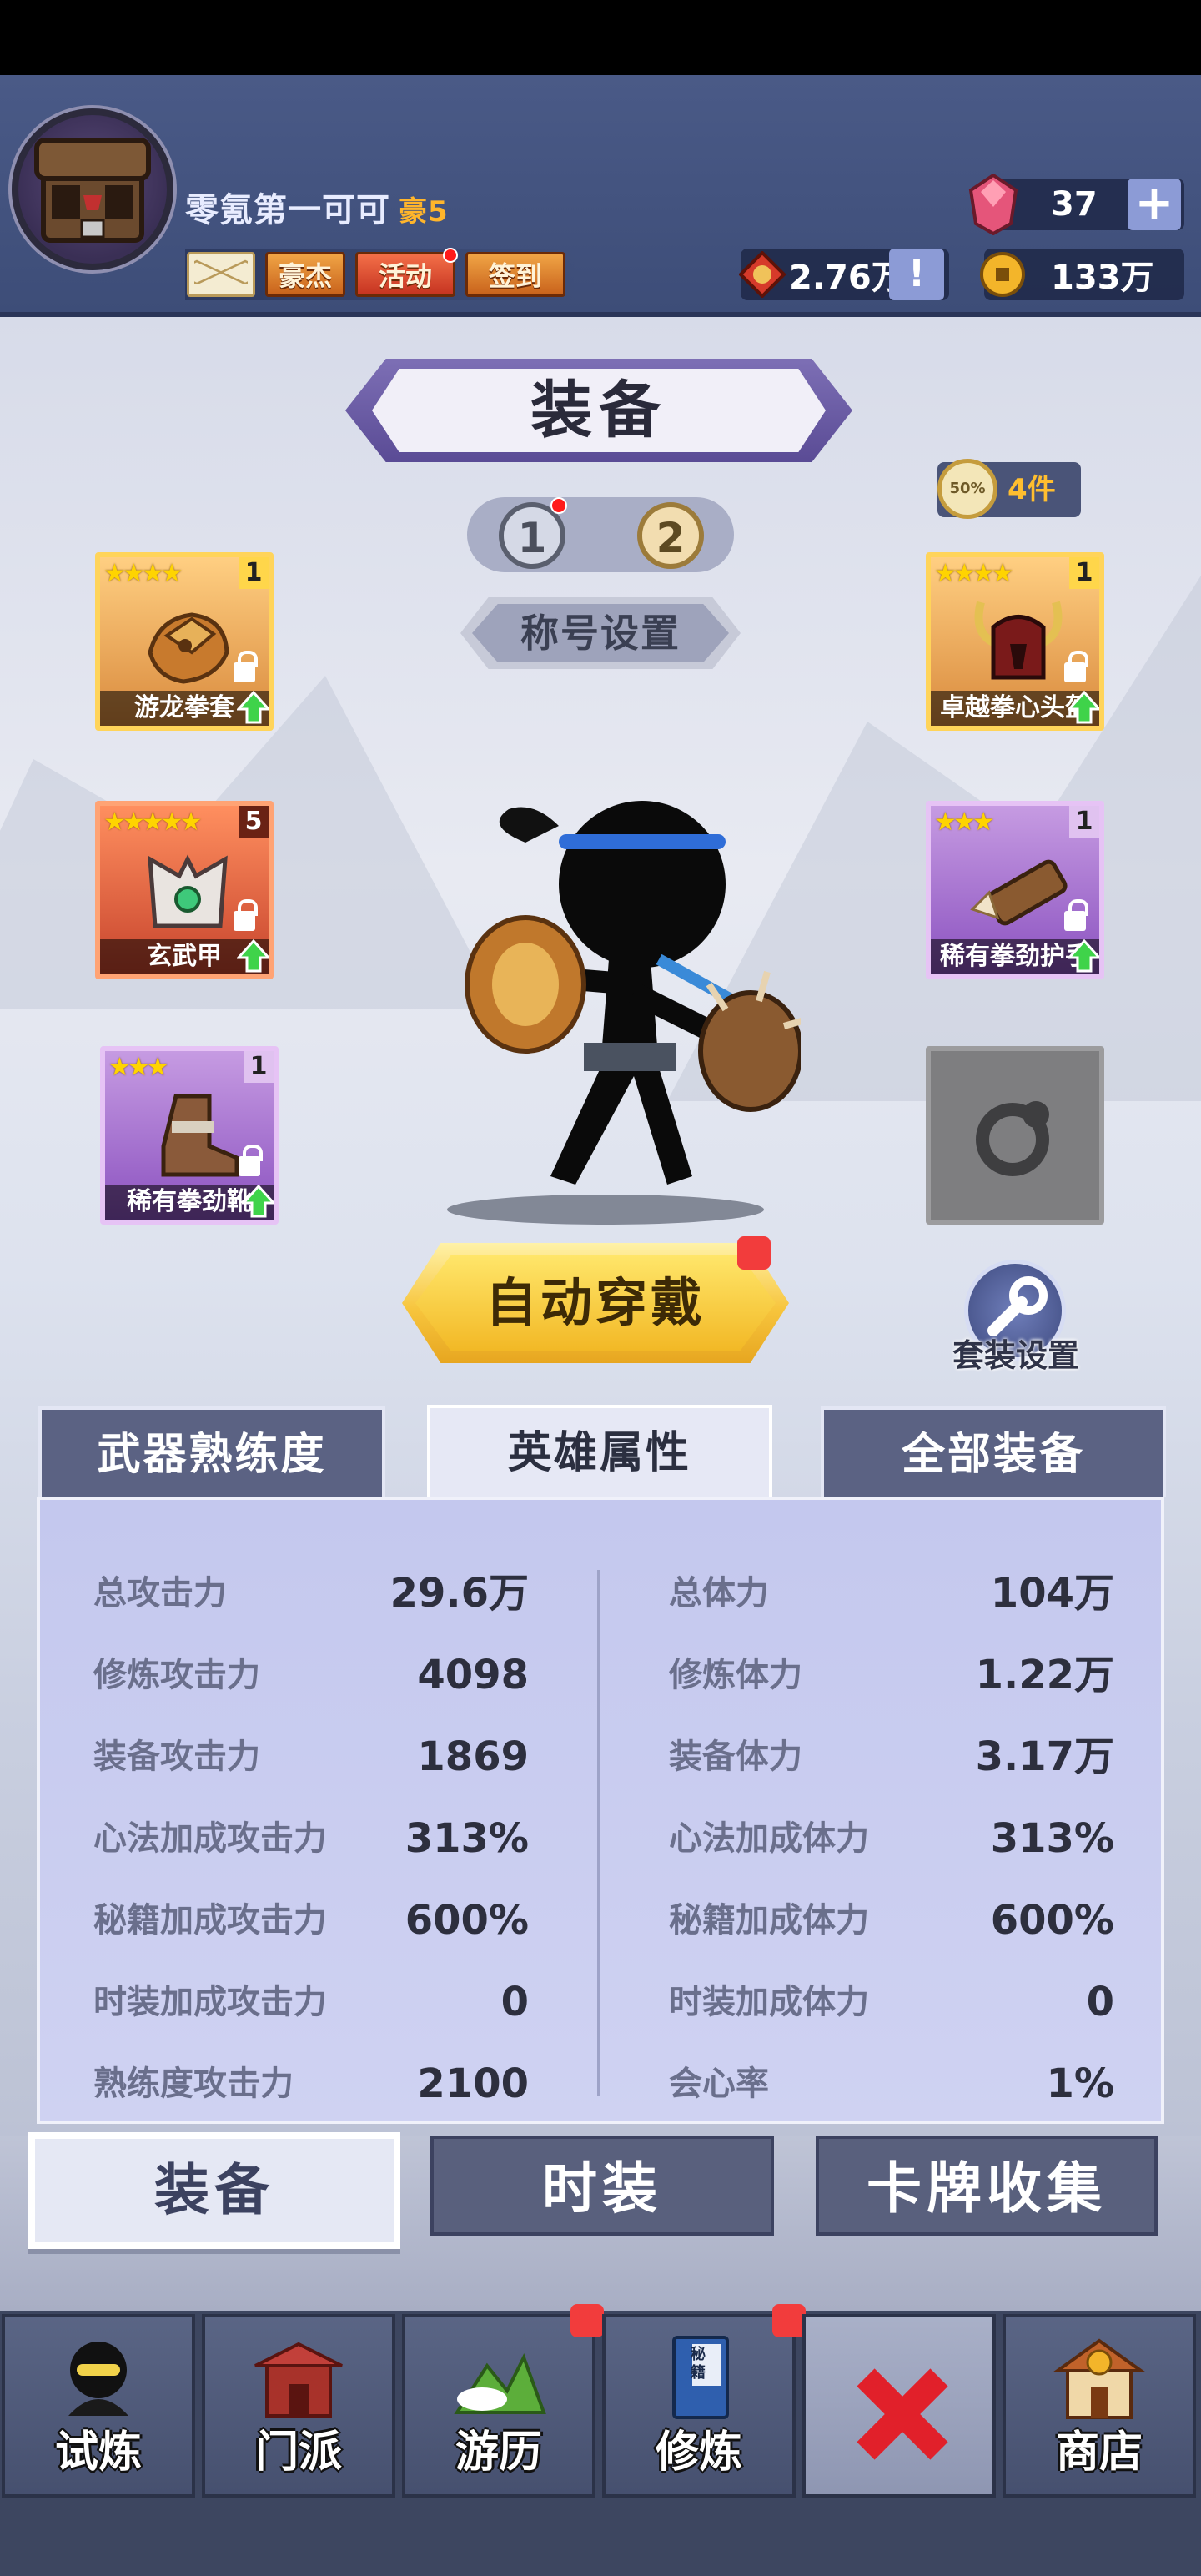  Describe the element at coordinates (699, 2453) in the screenshot. I see `nav-label: 修炼` at that location.